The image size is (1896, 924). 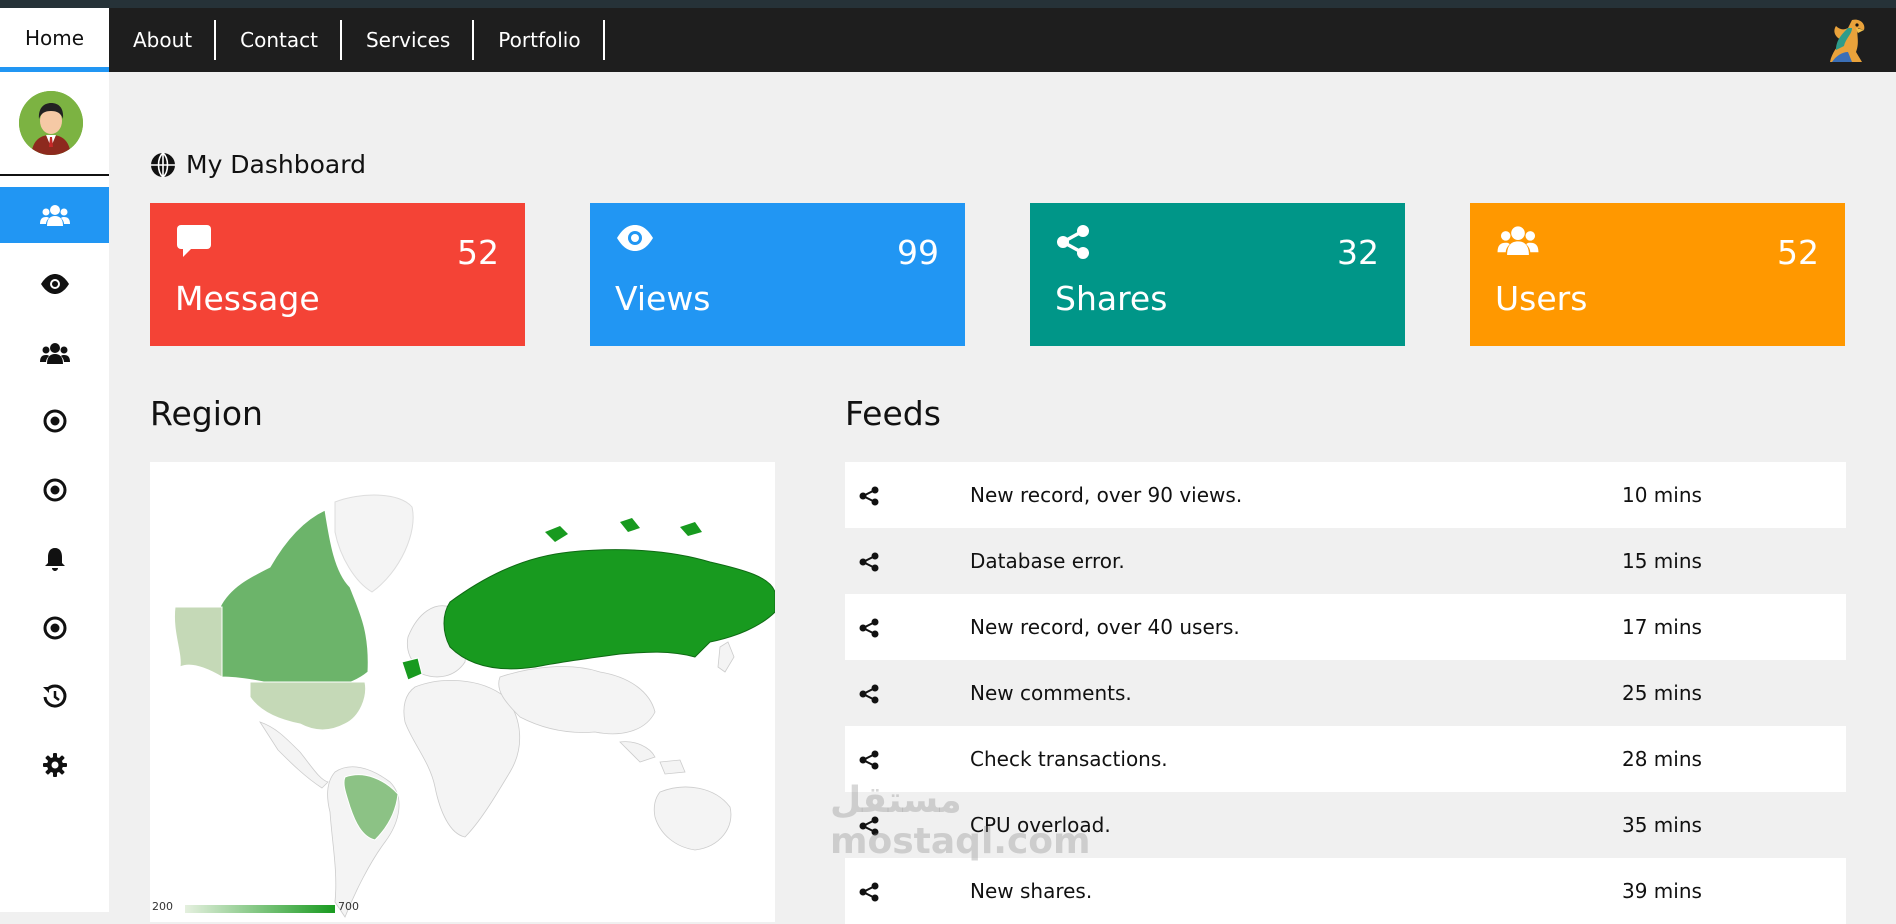 I want to click on avatar, so click(x=51, y=123).